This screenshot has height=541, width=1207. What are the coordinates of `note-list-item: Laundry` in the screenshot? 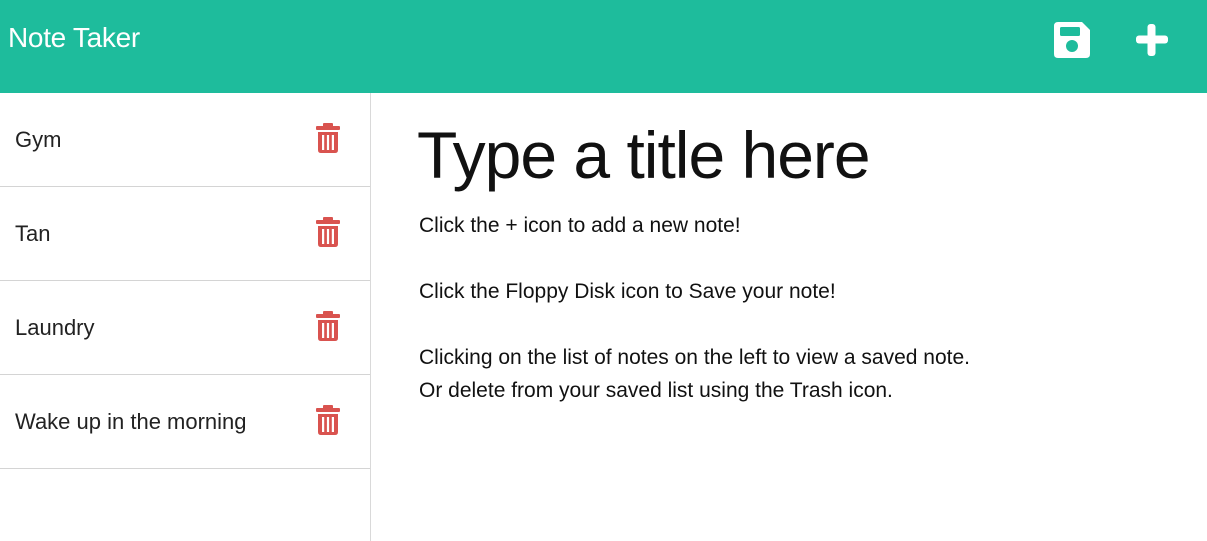 It's located at (185, 328).